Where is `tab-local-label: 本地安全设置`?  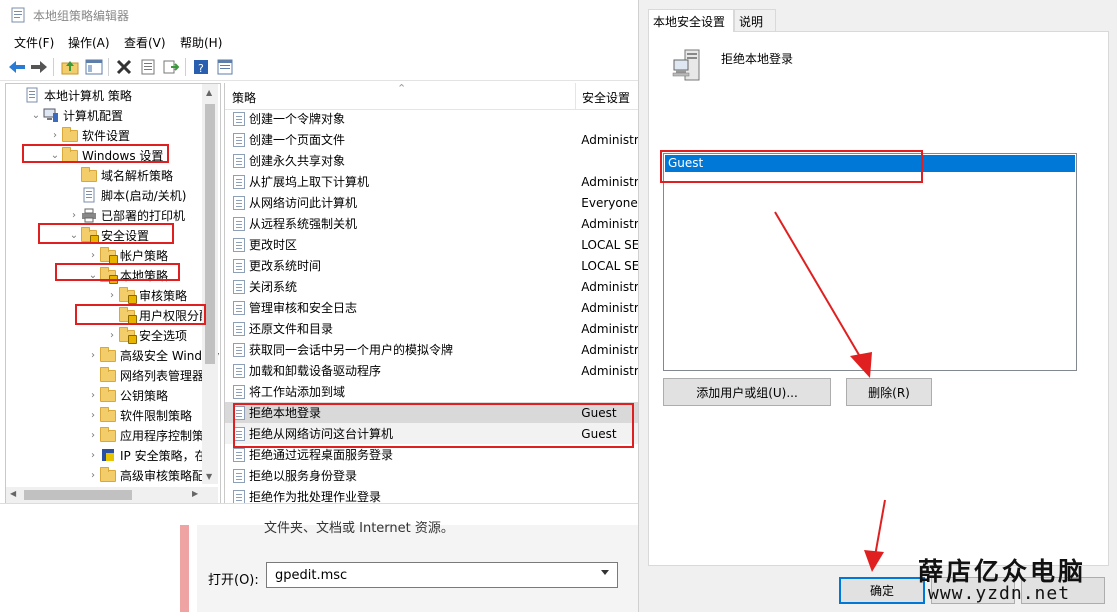 tab-local-label: 本地安全设置 is located at coordinates (689, 22).